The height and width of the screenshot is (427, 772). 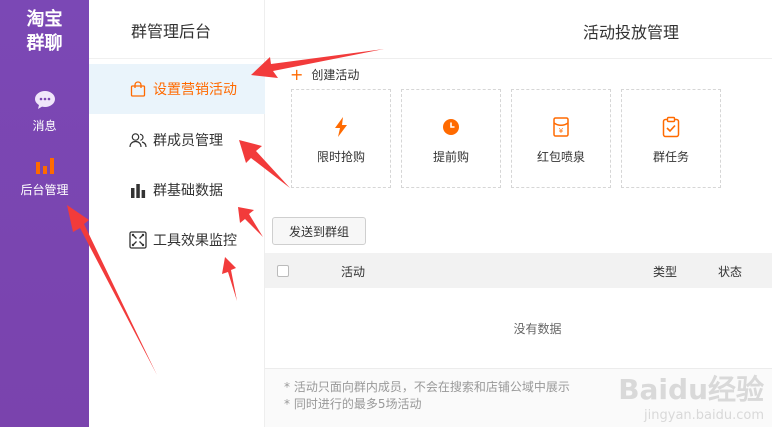 I want to click on rail-item-admin-label: 后台管理, so click(x=44, y=190).